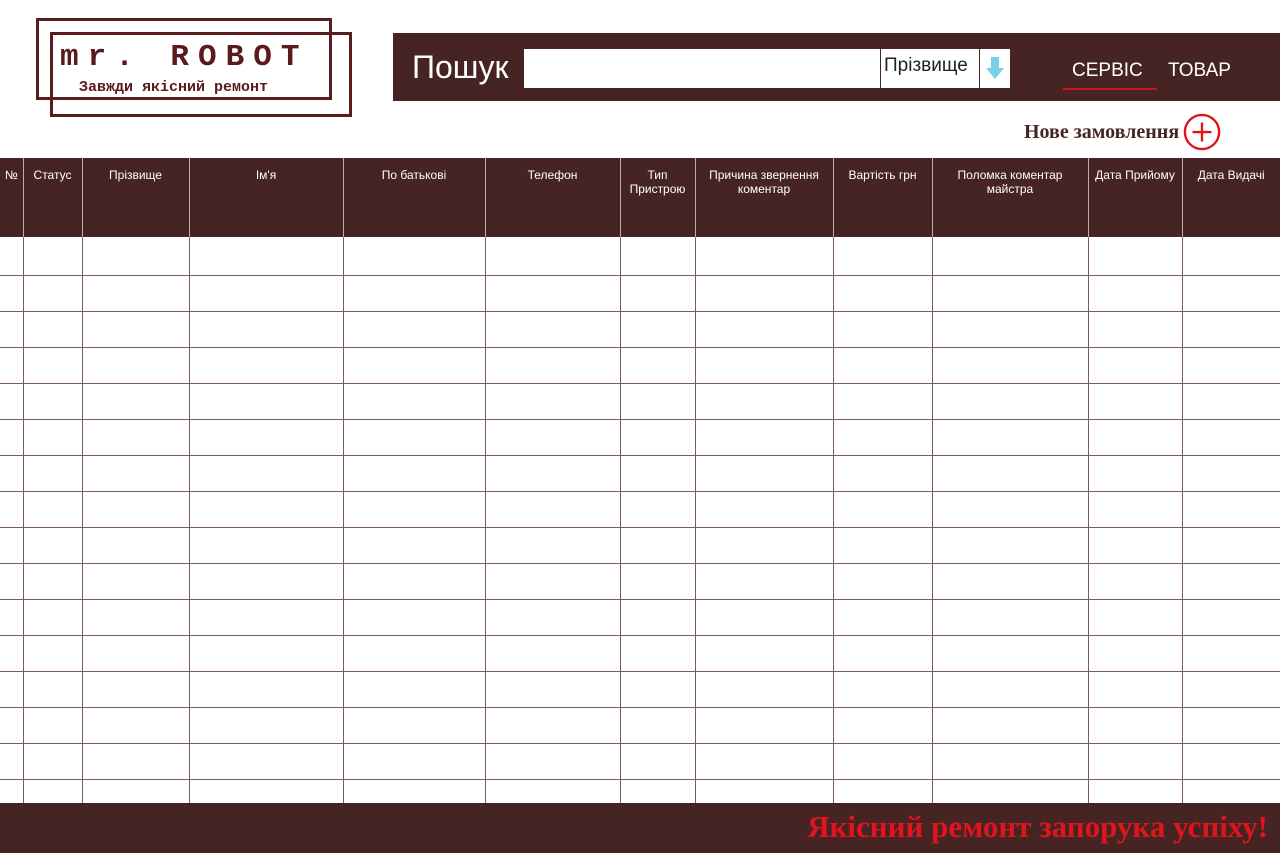 This screenshot has width=1280, height=853. Describe the element at coordinates (552, 197) in the screenshot. I see `column-header: Телефон` at that location.